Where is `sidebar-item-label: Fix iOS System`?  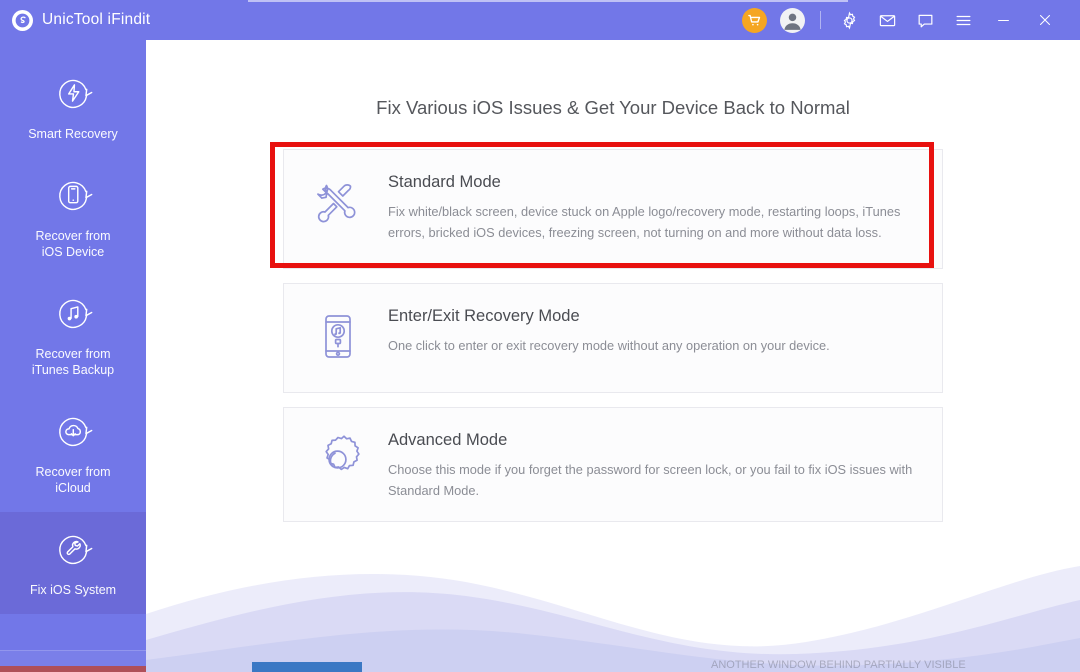 sidebar-item-label: Fix iOS System is located at coordinates (73, 590).